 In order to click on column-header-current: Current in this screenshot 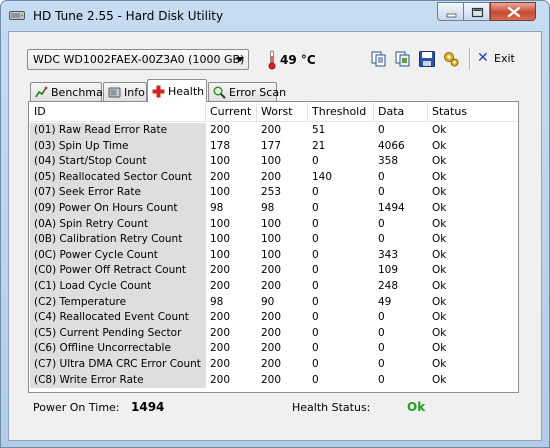, I will do `click(231, 112)`.